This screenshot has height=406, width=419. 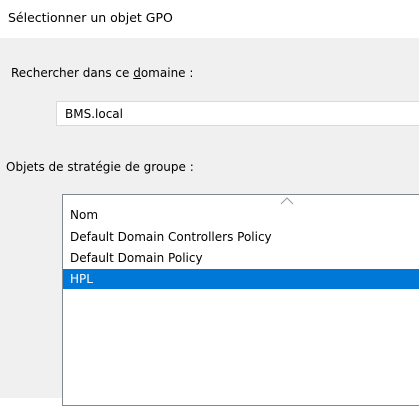 What do you see at coordinates (137, 73) in the screenshot?
I see `domain-label-accelerator: d` at bounding box center [137, 73].